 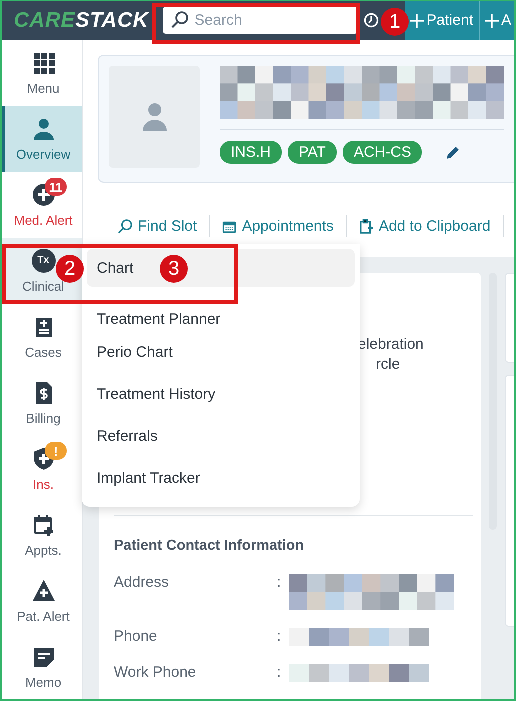 What do you see at coordinates (221, 394) in the screenshot?
I see `dropdown-option: Treatment History` at bounding box center [221, 394].